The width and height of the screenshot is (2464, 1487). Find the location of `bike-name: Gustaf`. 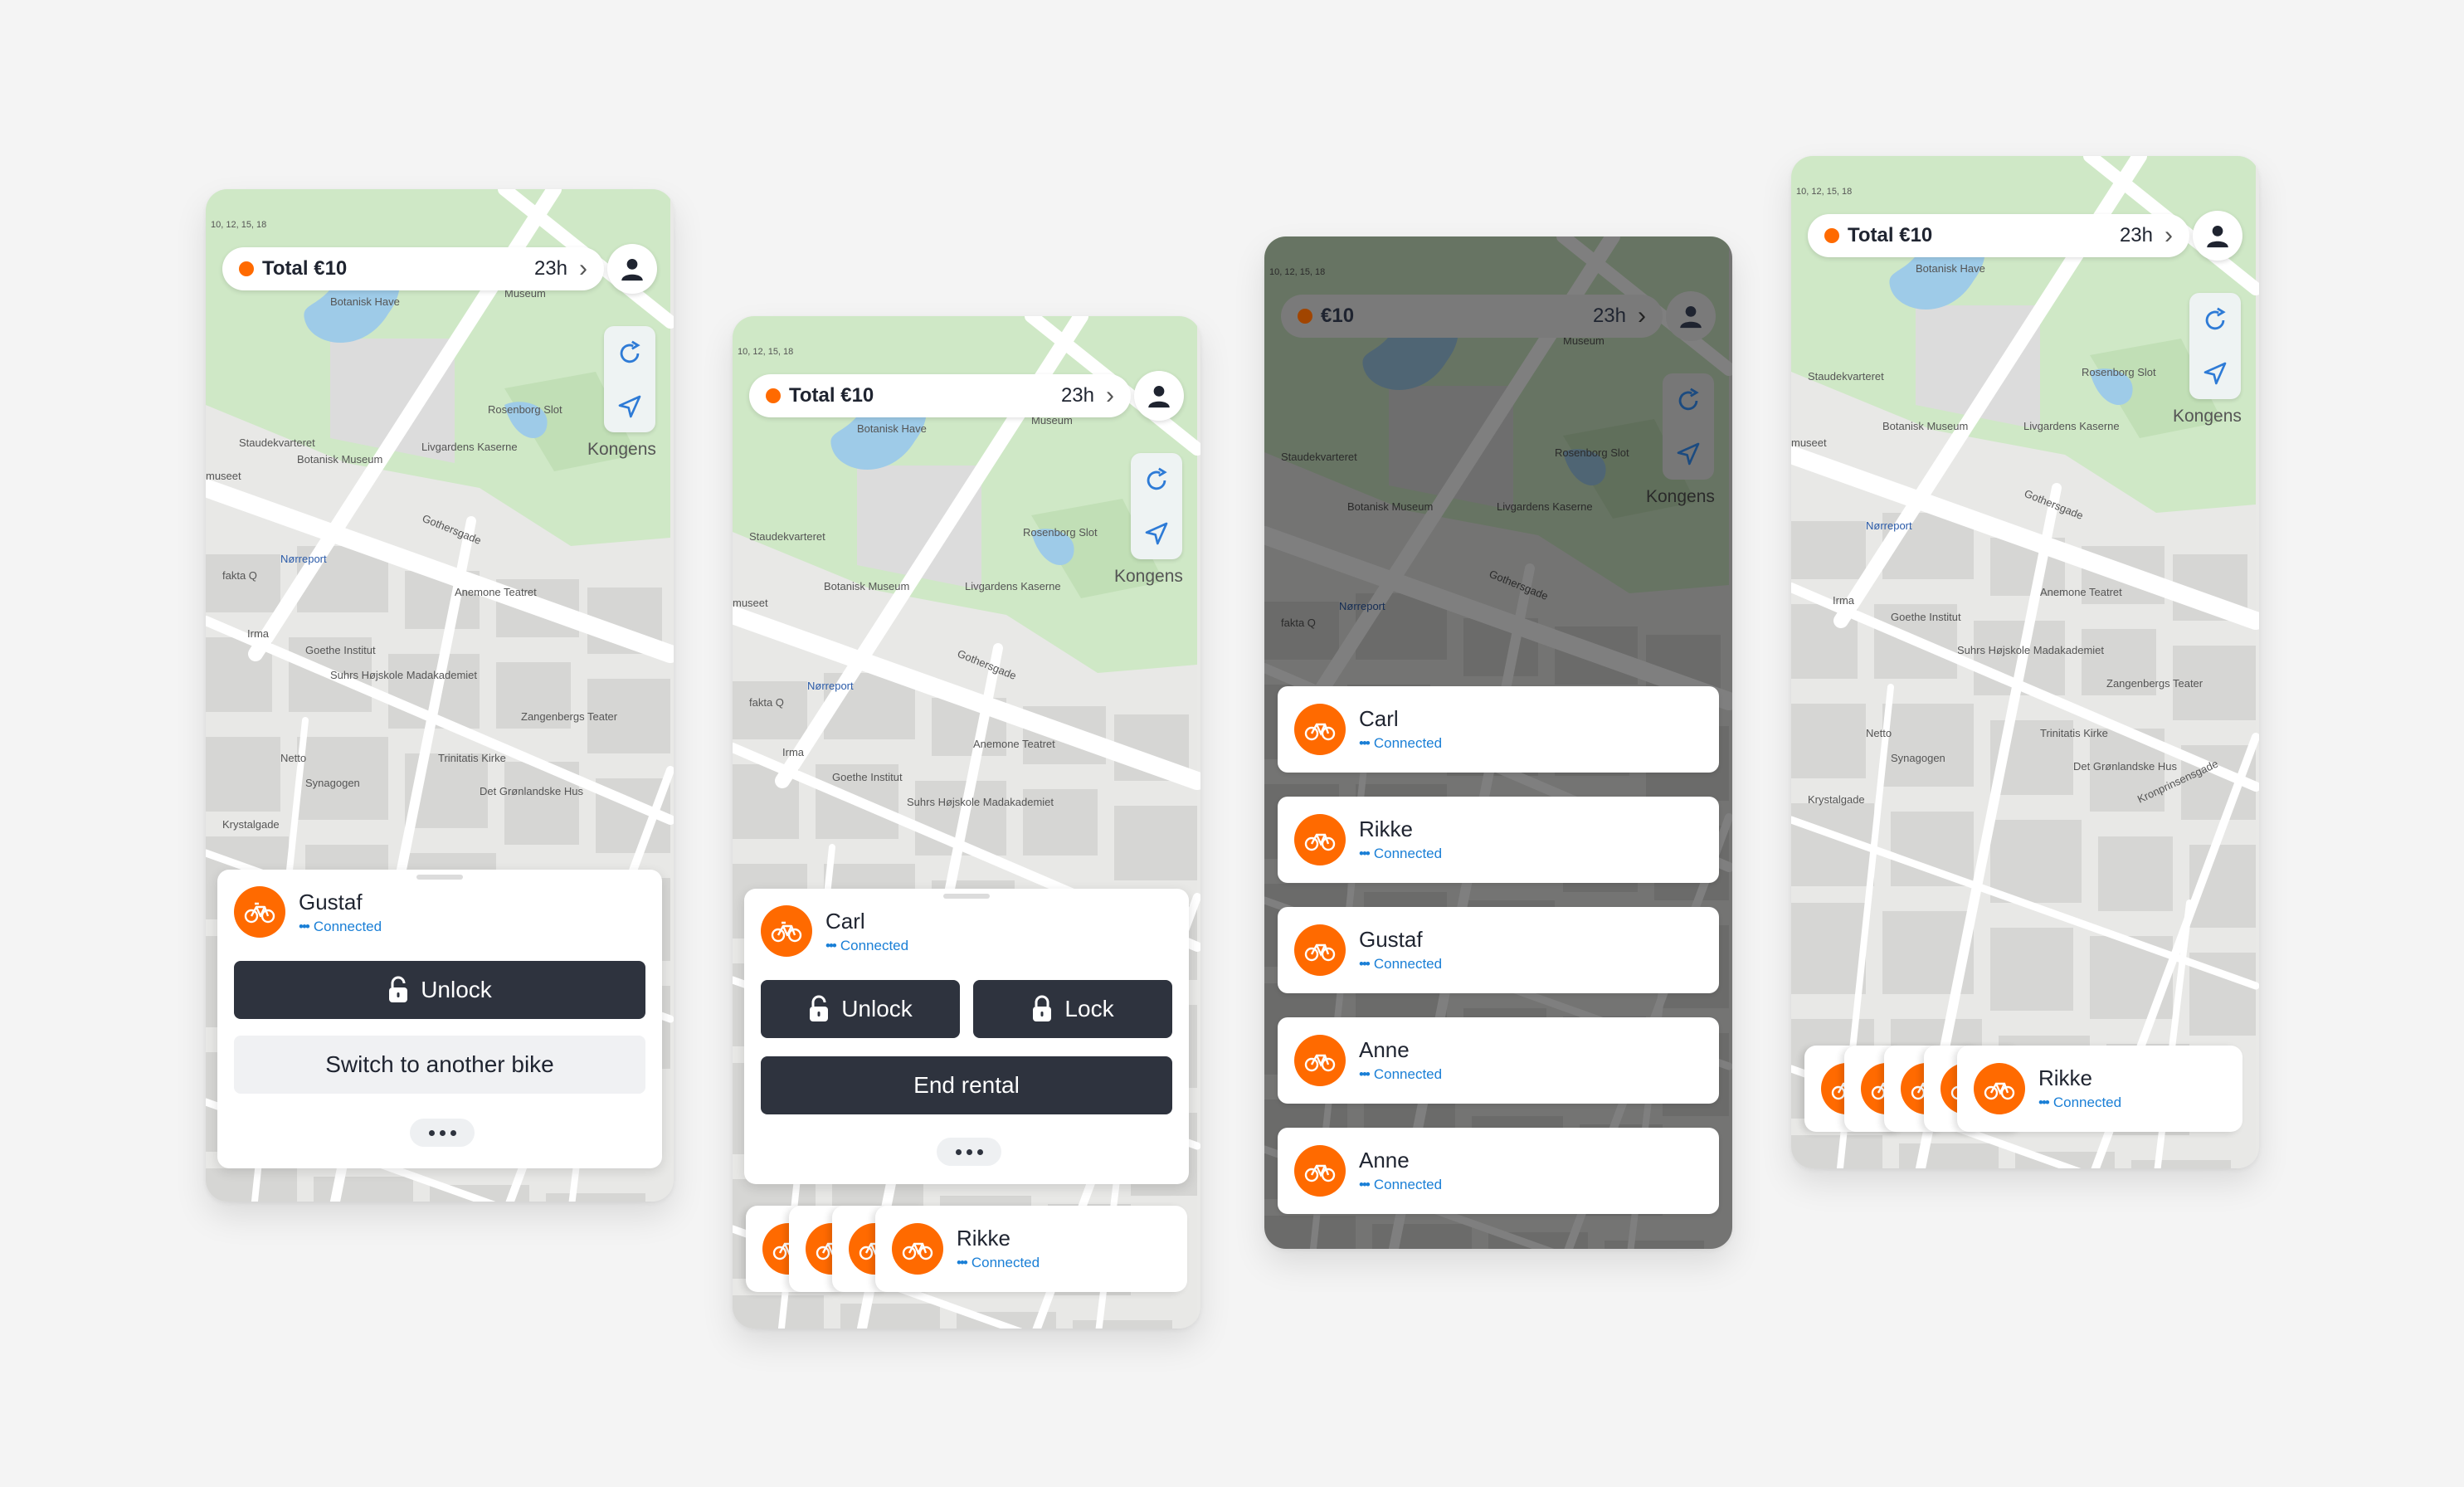

bike-name: Gustaf is located at coordinates (331, 901).